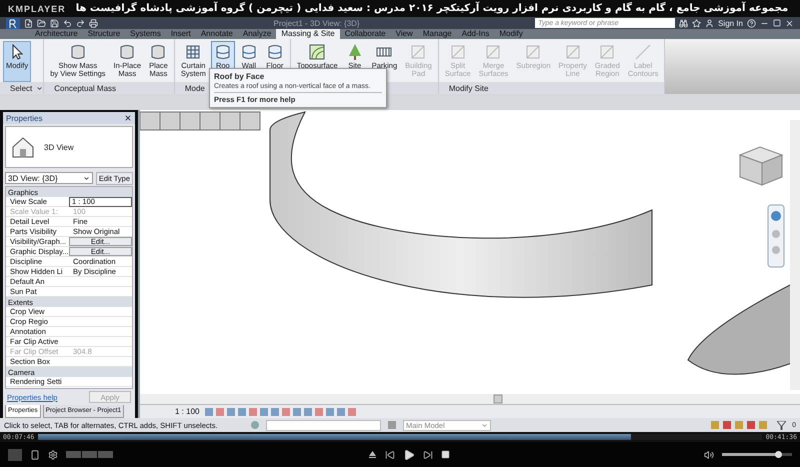  I want to click on user-icon, so click(709, 23).